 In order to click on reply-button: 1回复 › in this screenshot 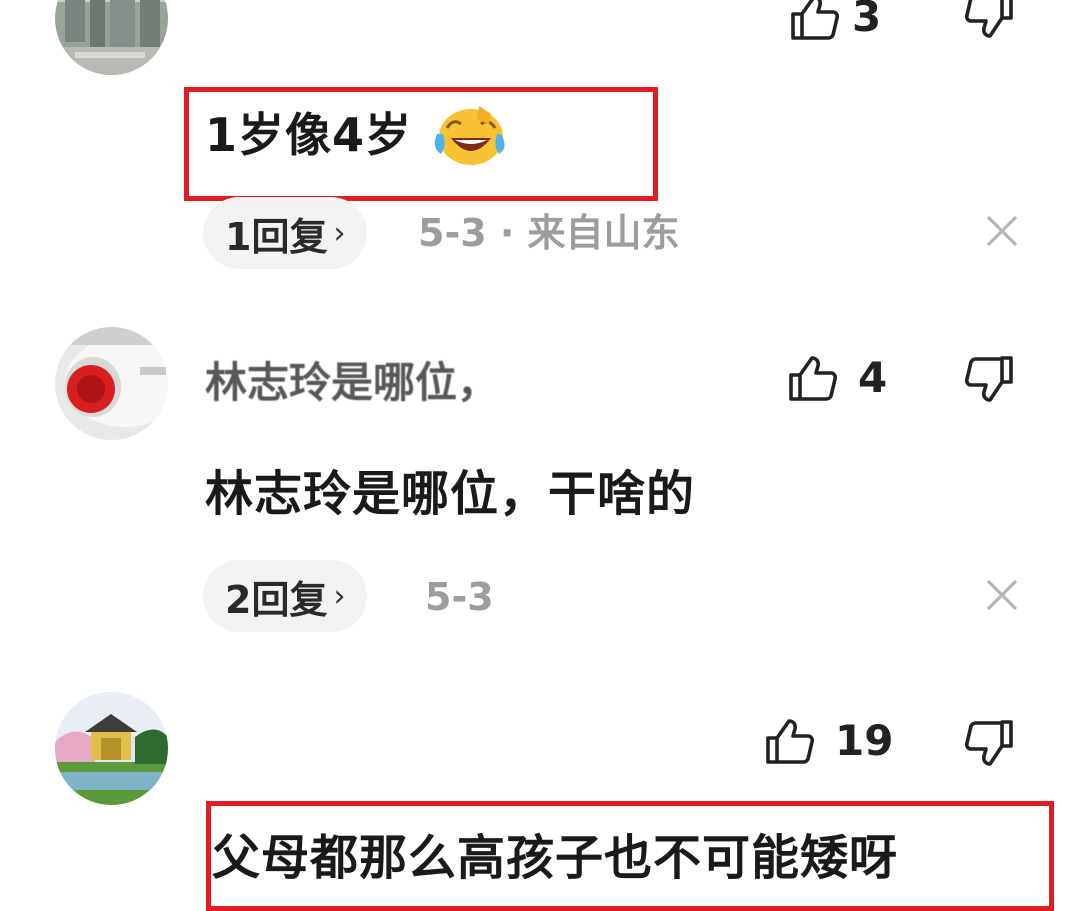, I will do `click(285, 233)`.